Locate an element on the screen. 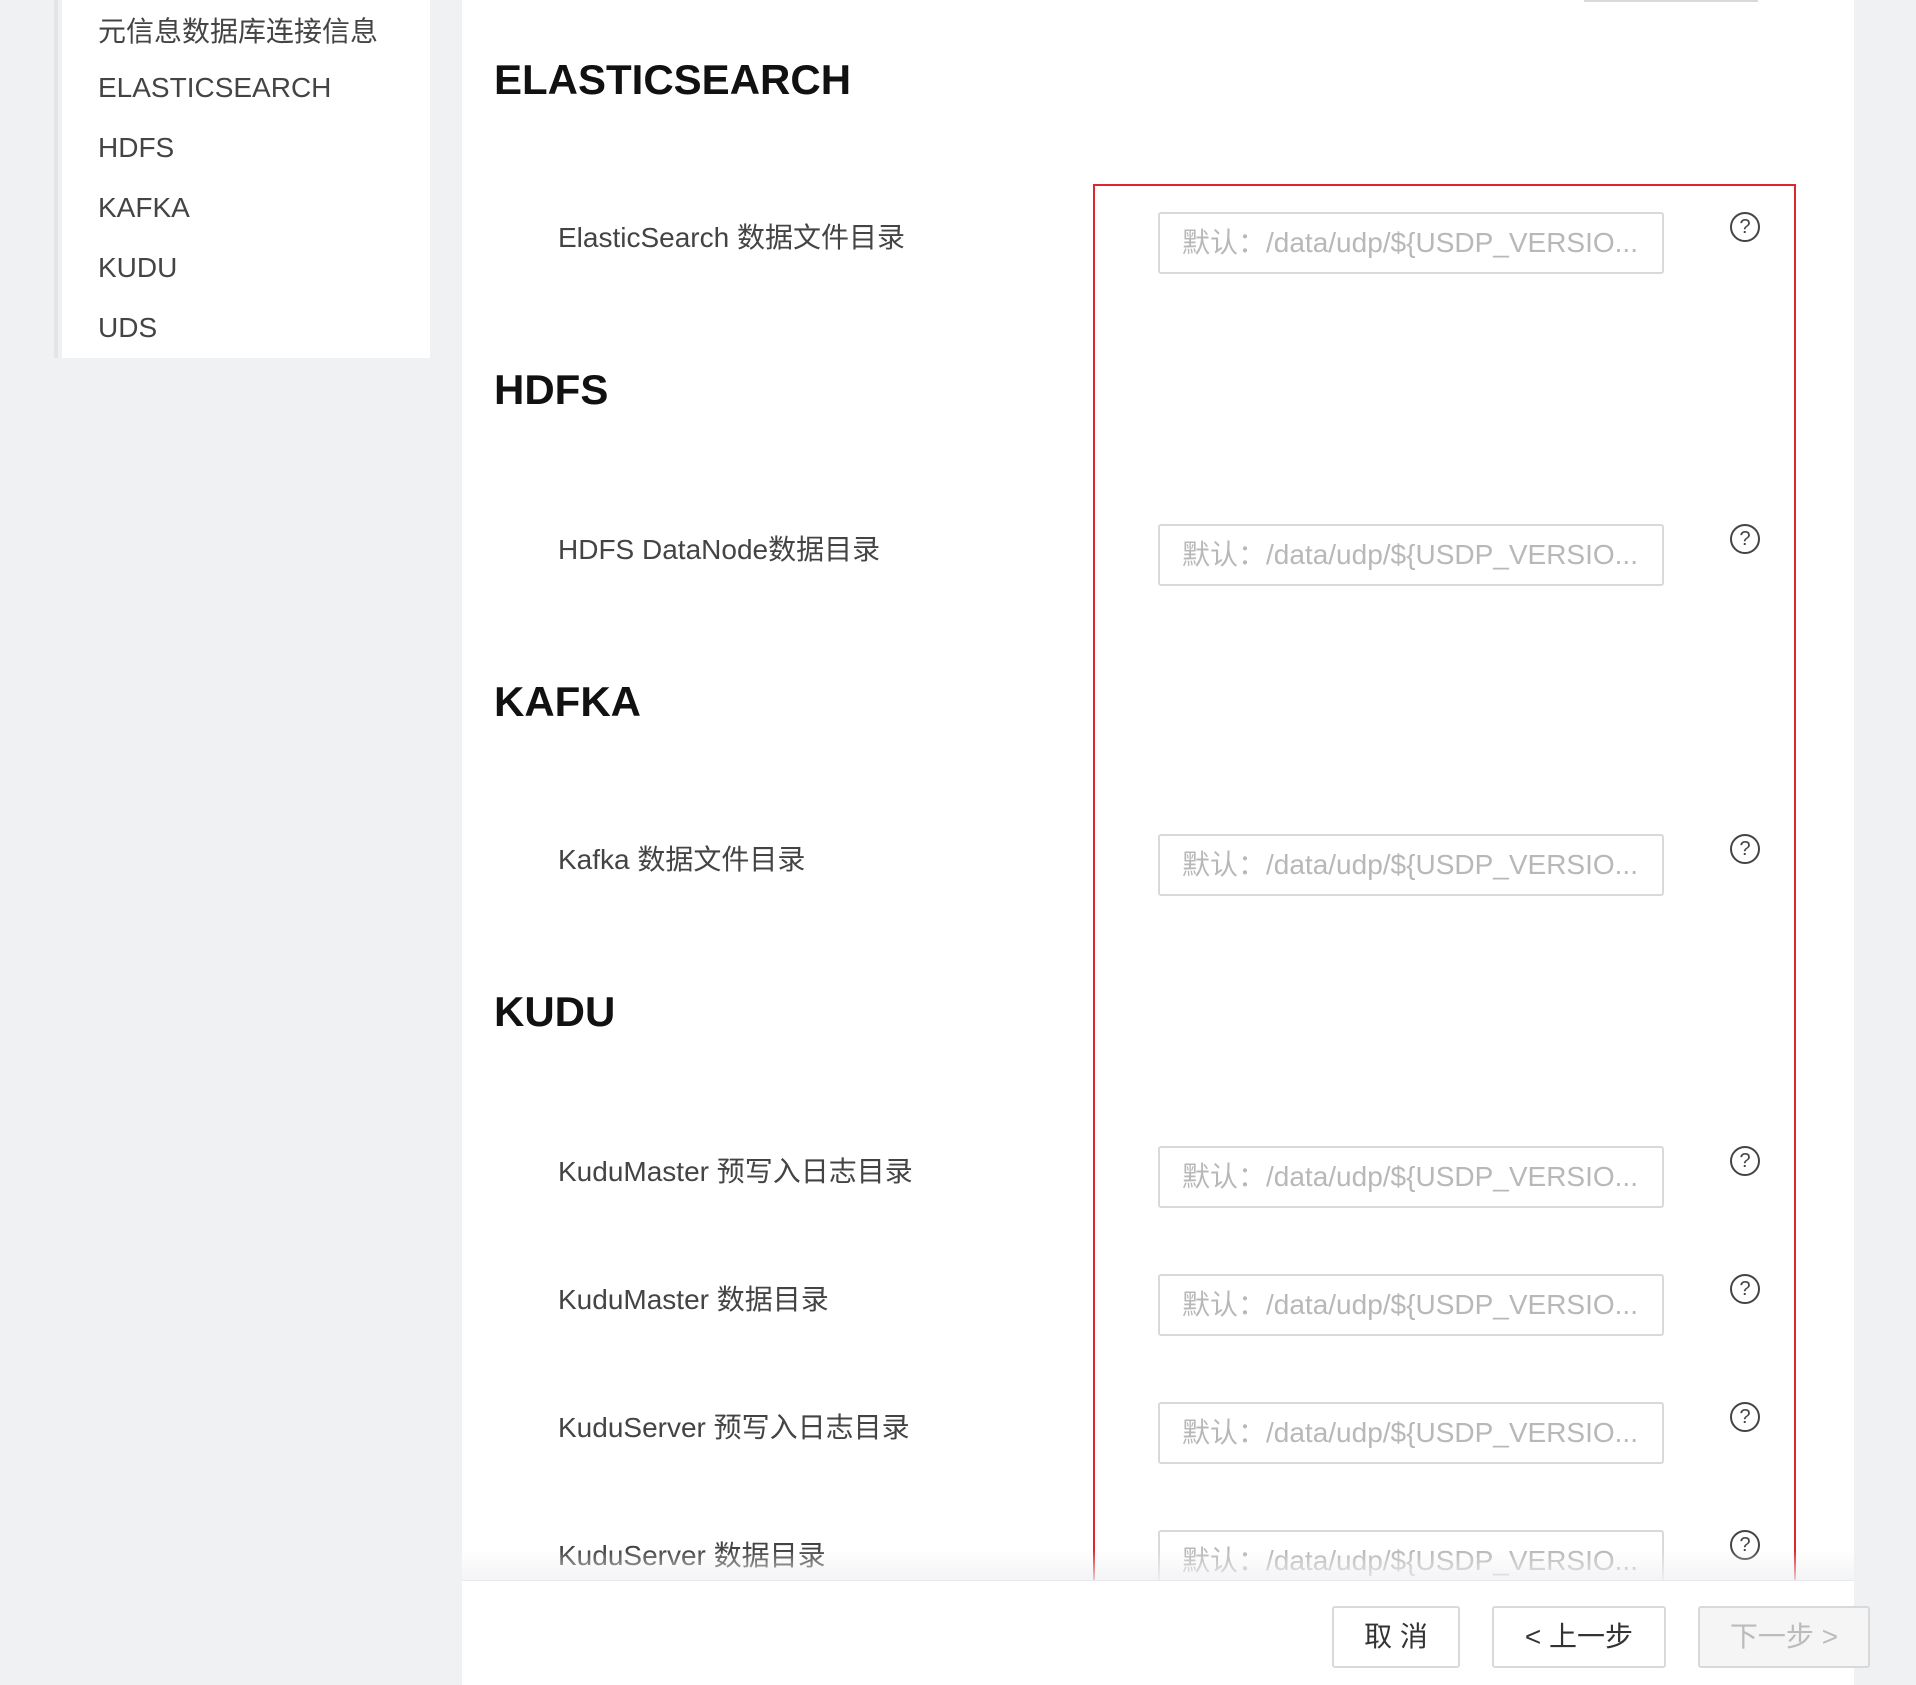 The height and width of the screenshot is (1685, 1916). sidebar-item-elasticsearch: ELASTICSEARCH is located at coordinates (214, 88).